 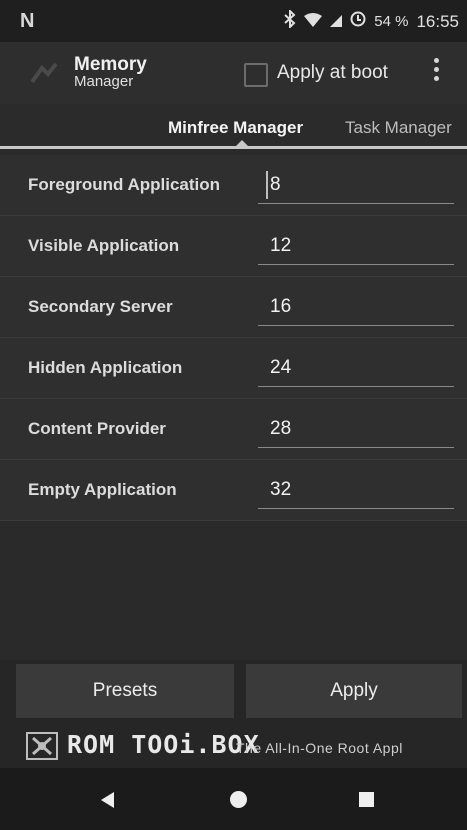 What do you see at coordinates (27, 21) in the screenshot?
I see `notification-n-icon: N` at bounding box center [27, 21].